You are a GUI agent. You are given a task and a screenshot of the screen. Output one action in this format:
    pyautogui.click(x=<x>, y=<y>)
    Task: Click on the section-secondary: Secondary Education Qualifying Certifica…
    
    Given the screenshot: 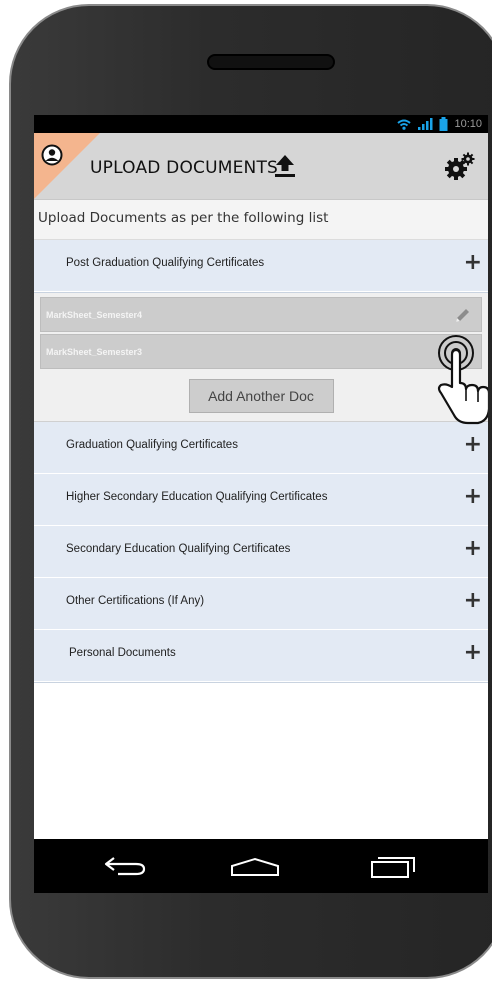 What is the action you would take?
    pyautogui.click(x=261, y=552)
    